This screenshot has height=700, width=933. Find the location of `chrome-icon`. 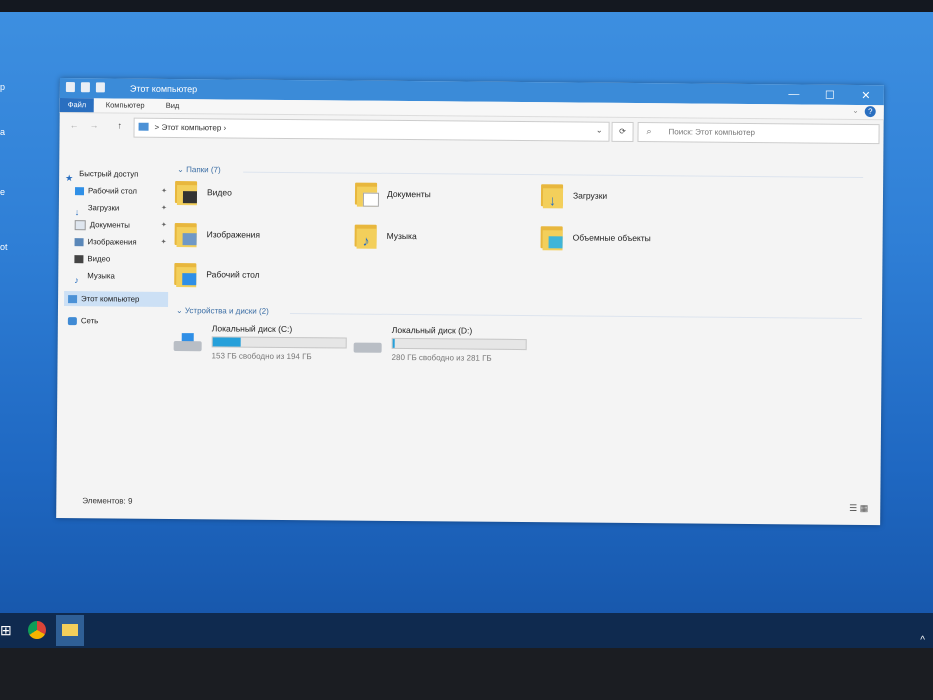

chrome-icon is located at coordinates (37, 630).